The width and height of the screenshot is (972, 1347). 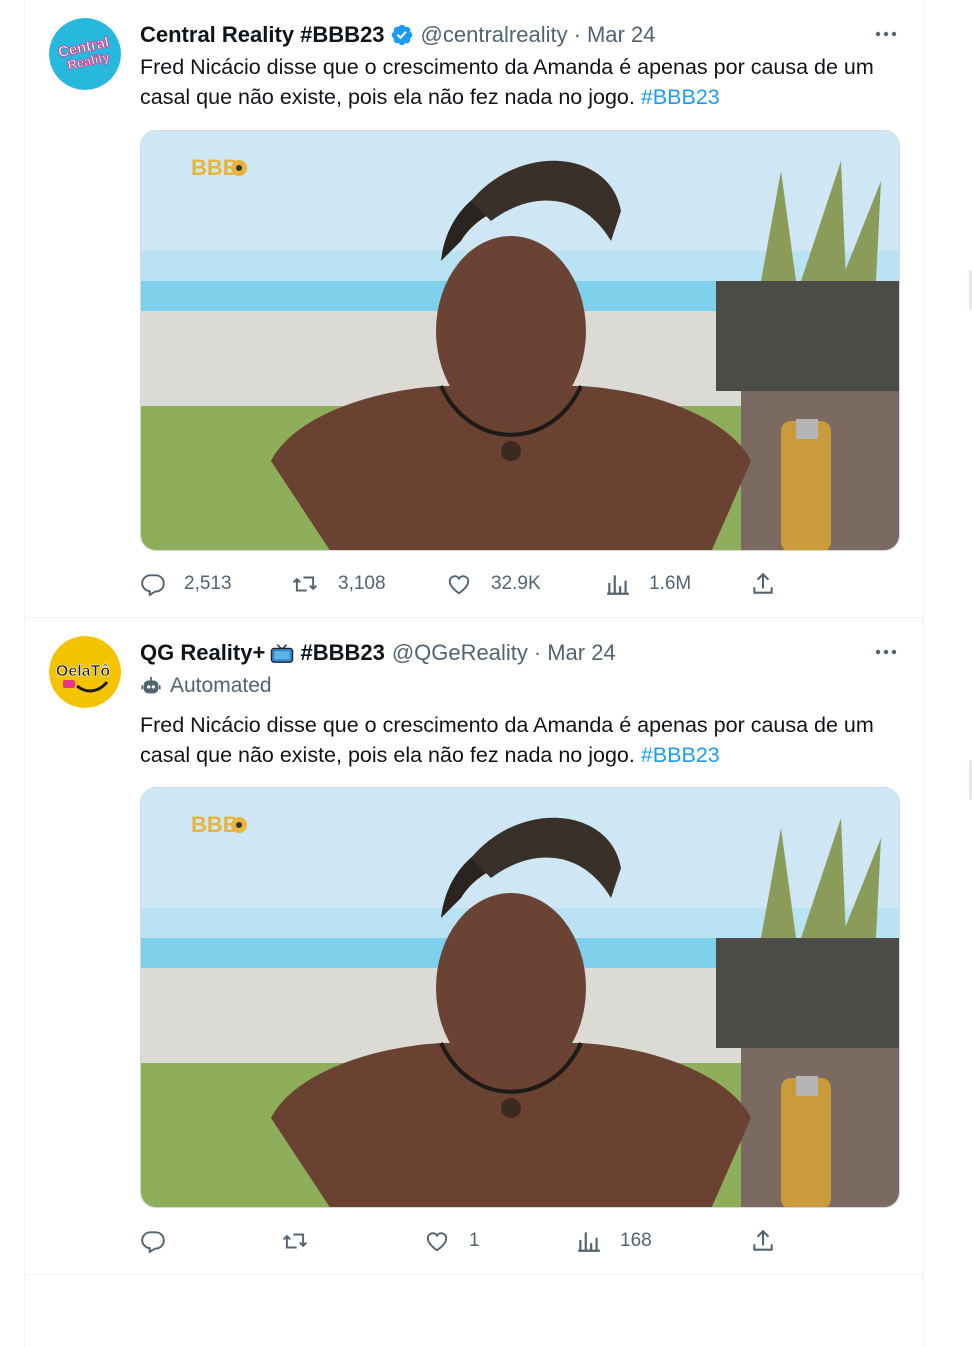 I want to click on user-handle: @QGeReality, so click(x=460, y=653).